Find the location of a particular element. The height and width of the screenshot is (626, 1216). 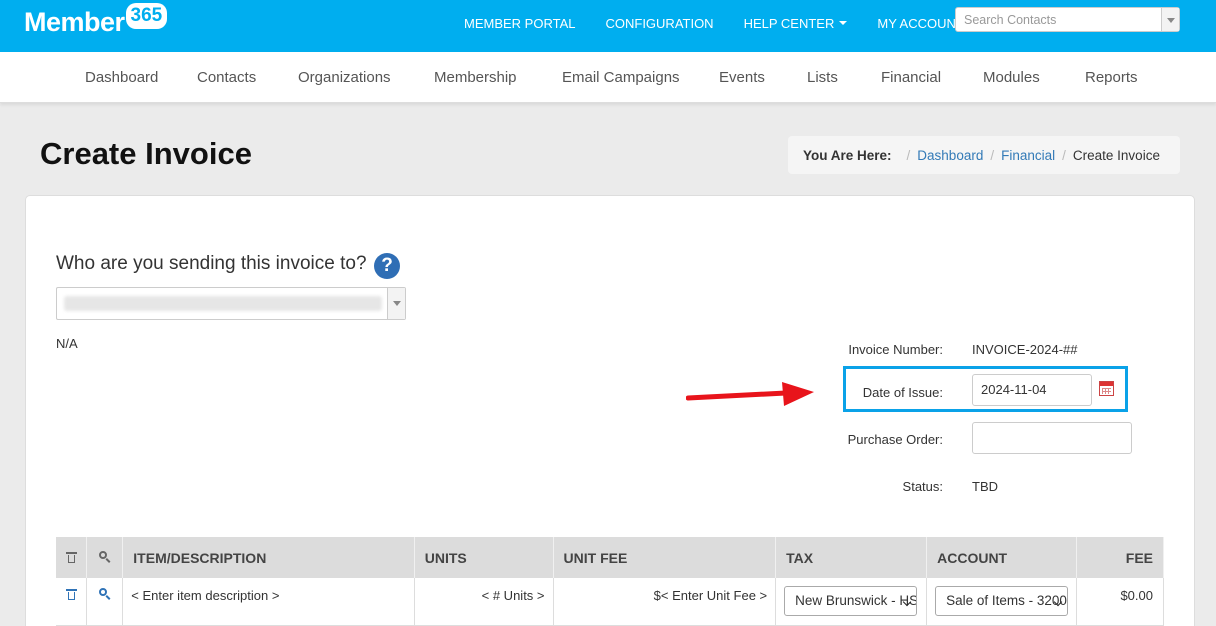

item-description-cell: < Enter item description > is located at coordinates (268, 602).